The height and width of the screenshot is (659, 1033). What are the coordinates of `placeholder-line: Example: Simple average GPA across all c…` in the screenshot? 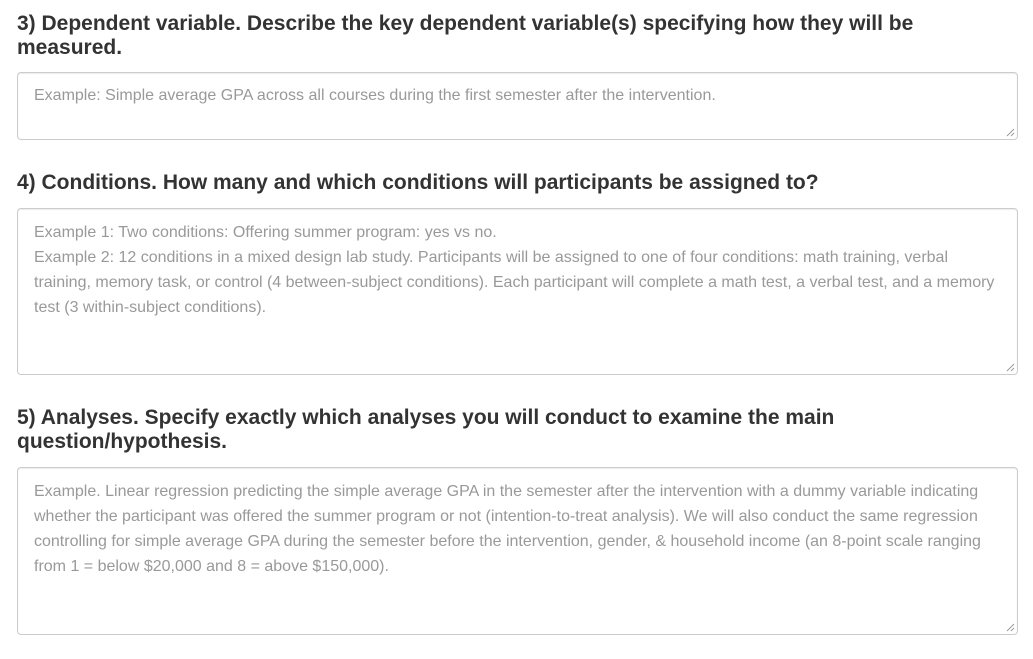 It's located at (375, 95).